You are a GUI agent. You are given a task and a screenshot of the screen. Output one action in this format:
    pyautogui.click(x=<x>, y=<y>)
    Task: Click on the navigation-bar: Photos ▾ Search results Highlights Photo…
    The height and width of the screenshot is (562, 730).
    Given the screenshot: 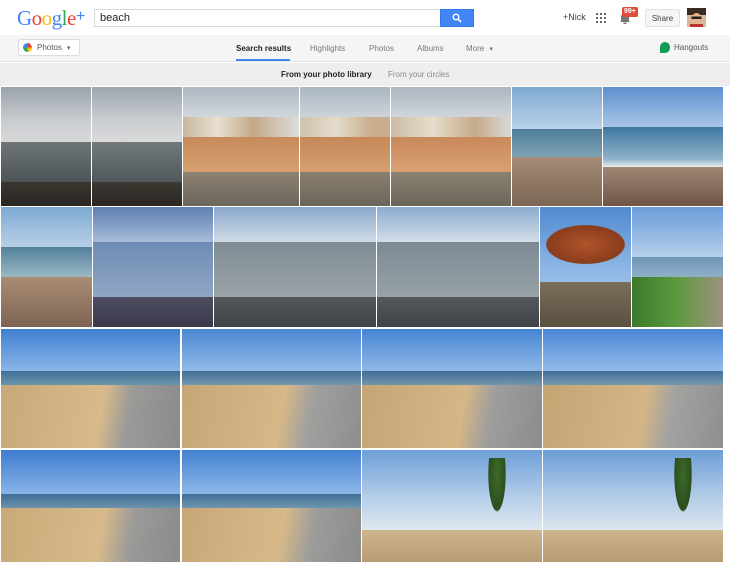 What is the action you would take?
    pyautogui.click(x=365, y=48)
    